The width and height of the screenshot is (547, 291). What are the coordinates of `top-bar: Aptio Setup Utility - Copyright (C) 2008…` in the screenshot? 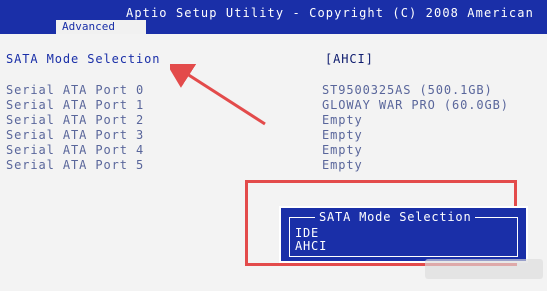 It's located at (273, 17).